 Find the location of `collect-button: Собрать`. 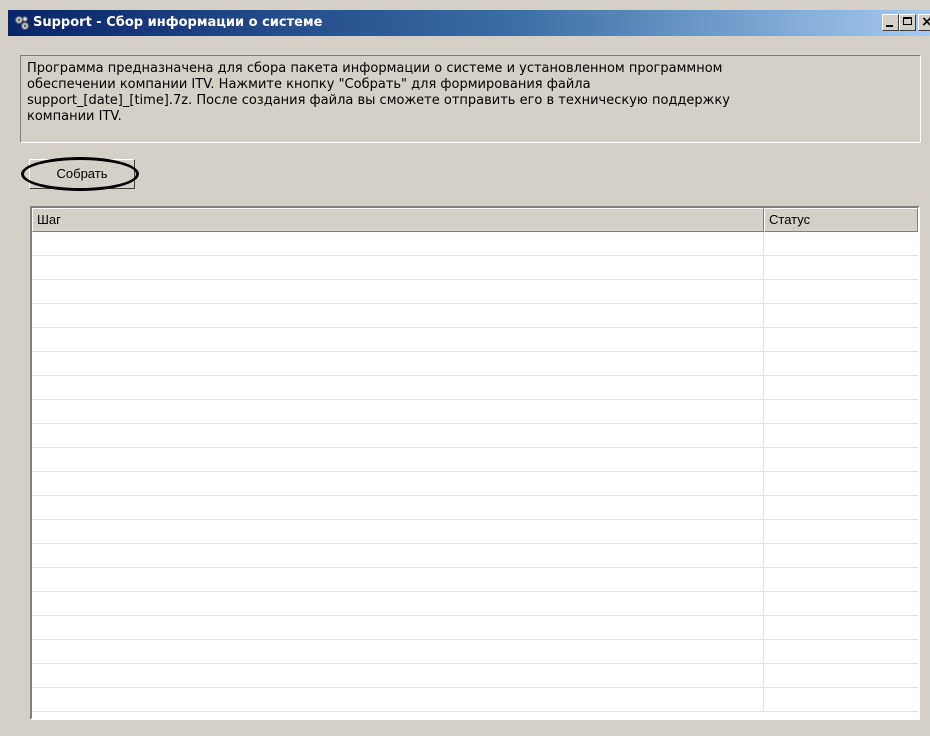

collect-button: Собрать is located at coordinates (82, 174).